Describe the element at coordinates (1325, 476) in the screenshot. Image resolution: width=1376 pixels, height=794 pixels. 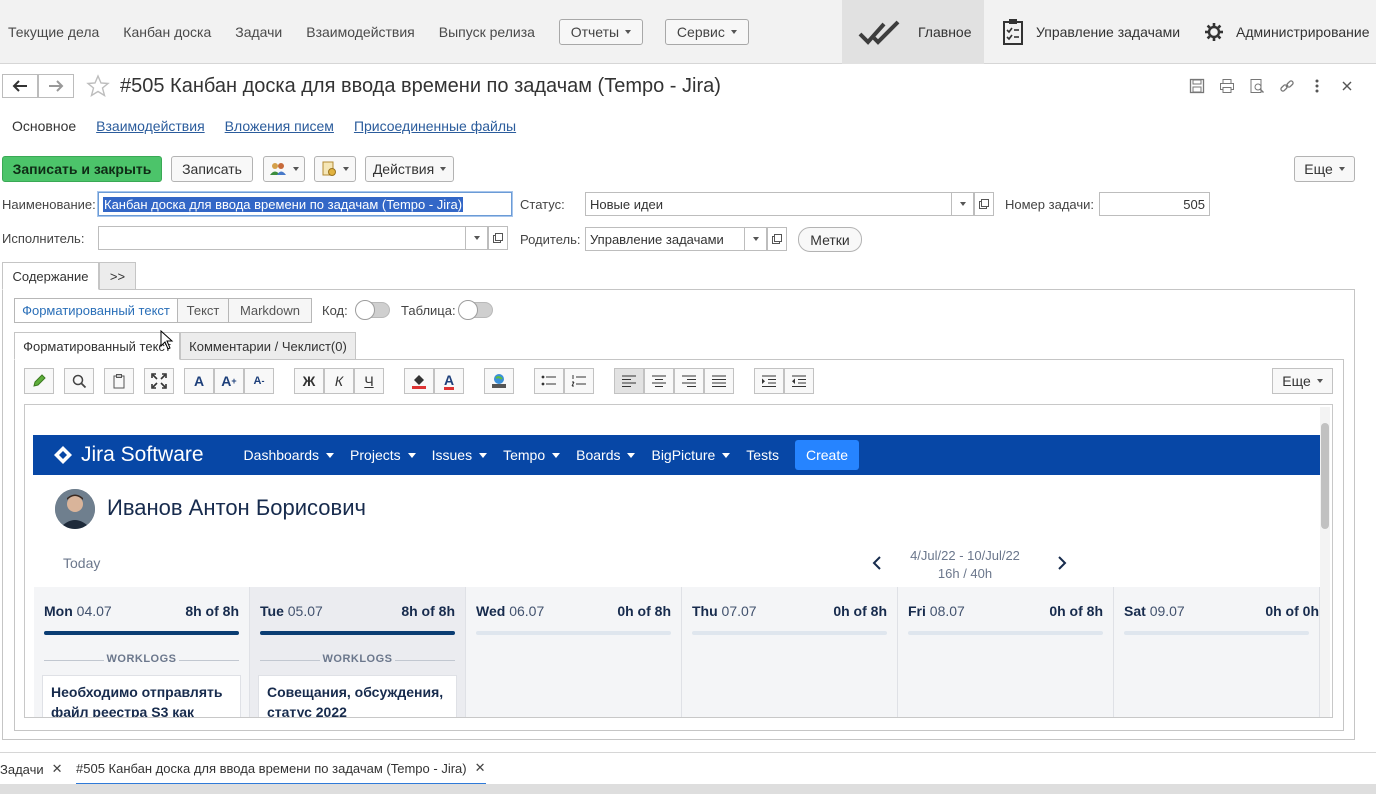
I see `scrollbar-thumb` at that location.